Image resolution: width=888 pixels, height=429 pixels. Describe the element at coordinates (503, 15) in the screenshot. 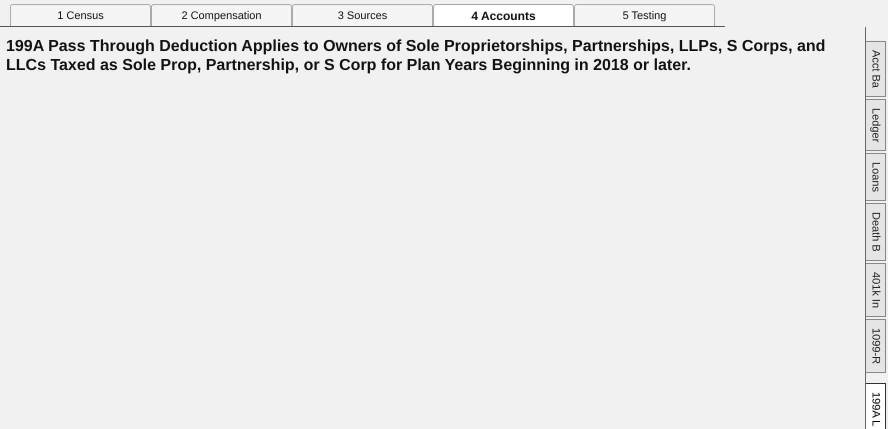

I see `tab: 4 Accounts` at that location.